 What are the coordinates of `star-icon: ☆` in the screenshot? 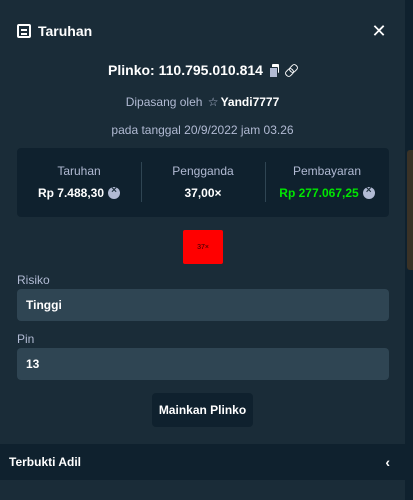 It's located at (213, 102).